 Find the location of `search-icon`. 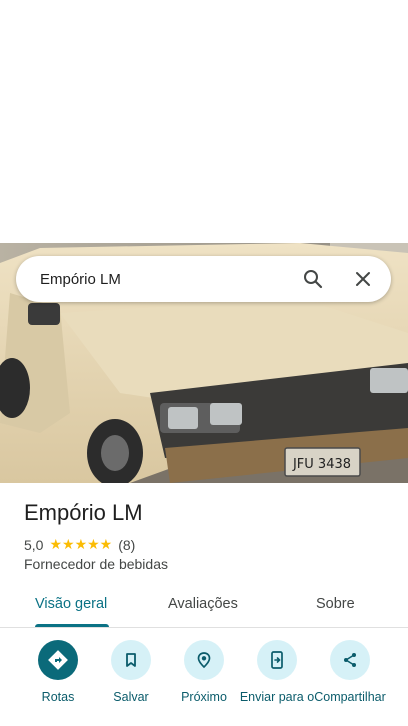

search-icon is located at coordinates (313, 279).